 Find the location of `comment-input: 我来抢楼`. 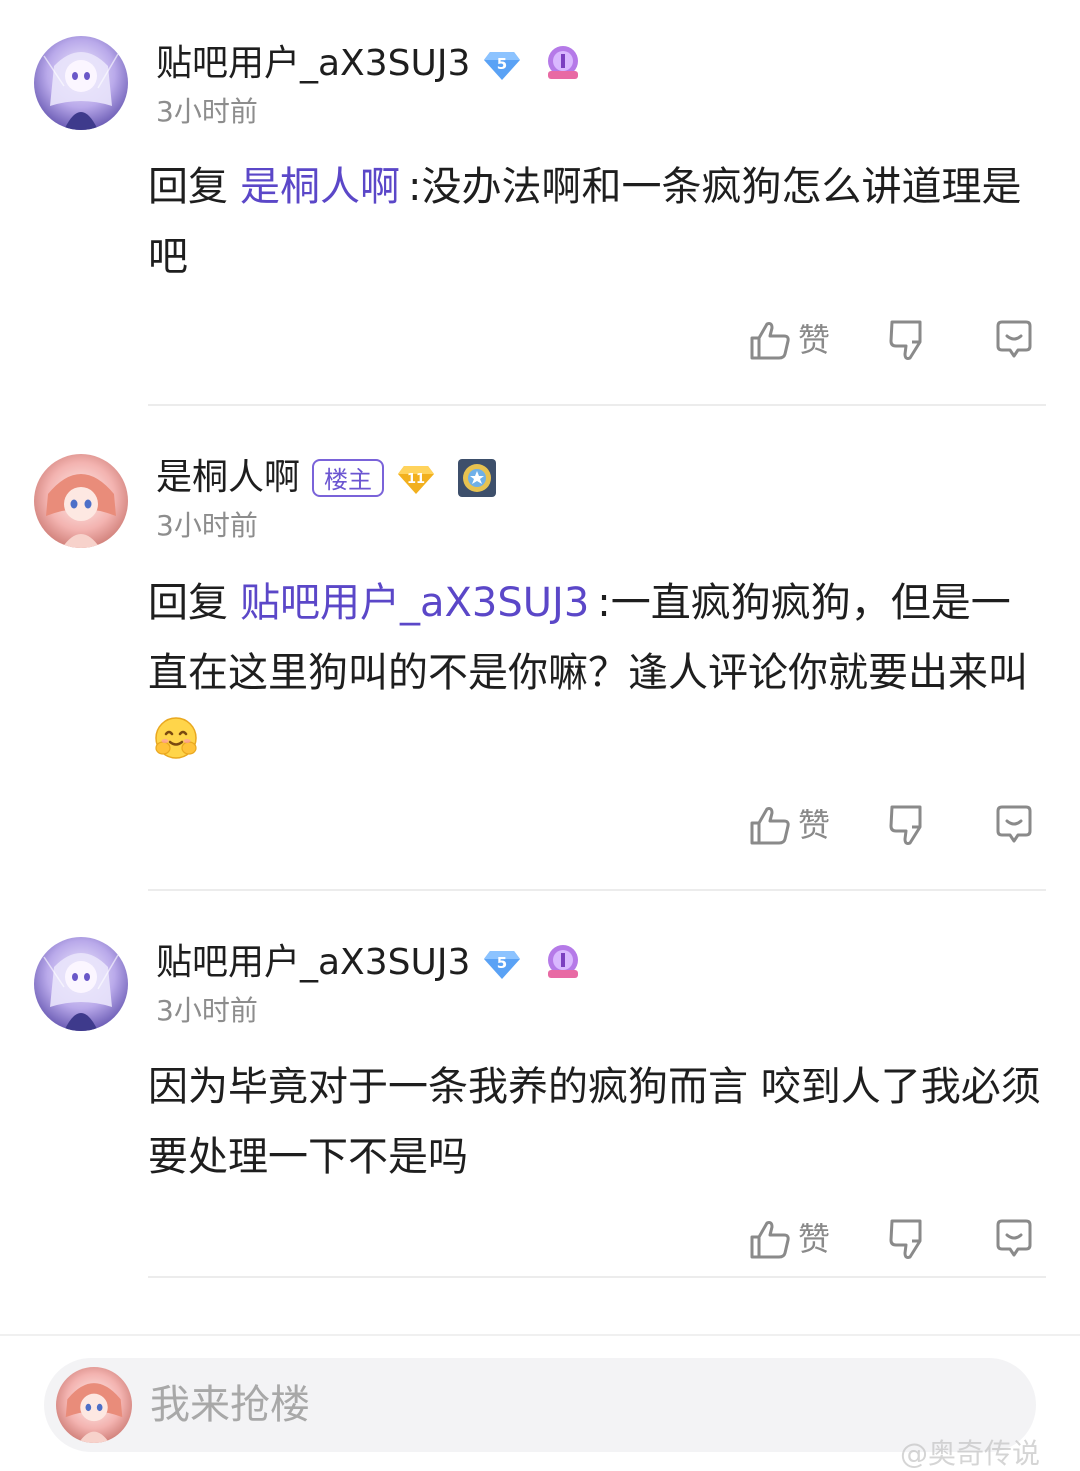

comment-input: 我来抢楼 is located at coordinates (540, 1405).